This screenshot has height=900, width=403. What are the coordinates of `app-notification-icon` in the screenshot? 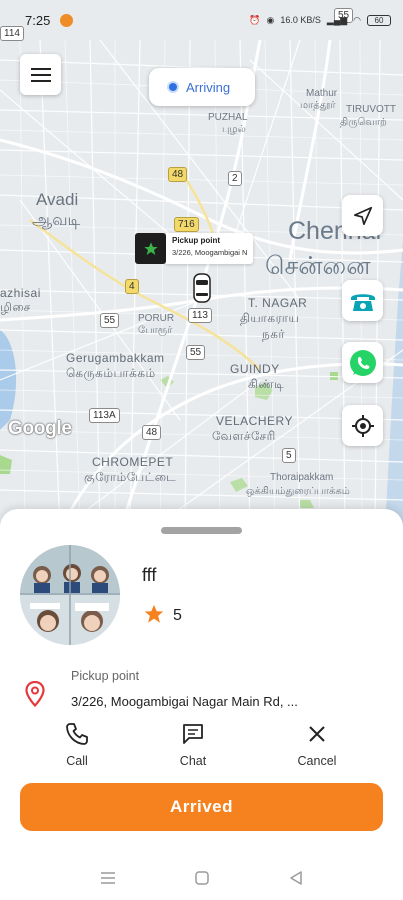 It's located at (67, 20).